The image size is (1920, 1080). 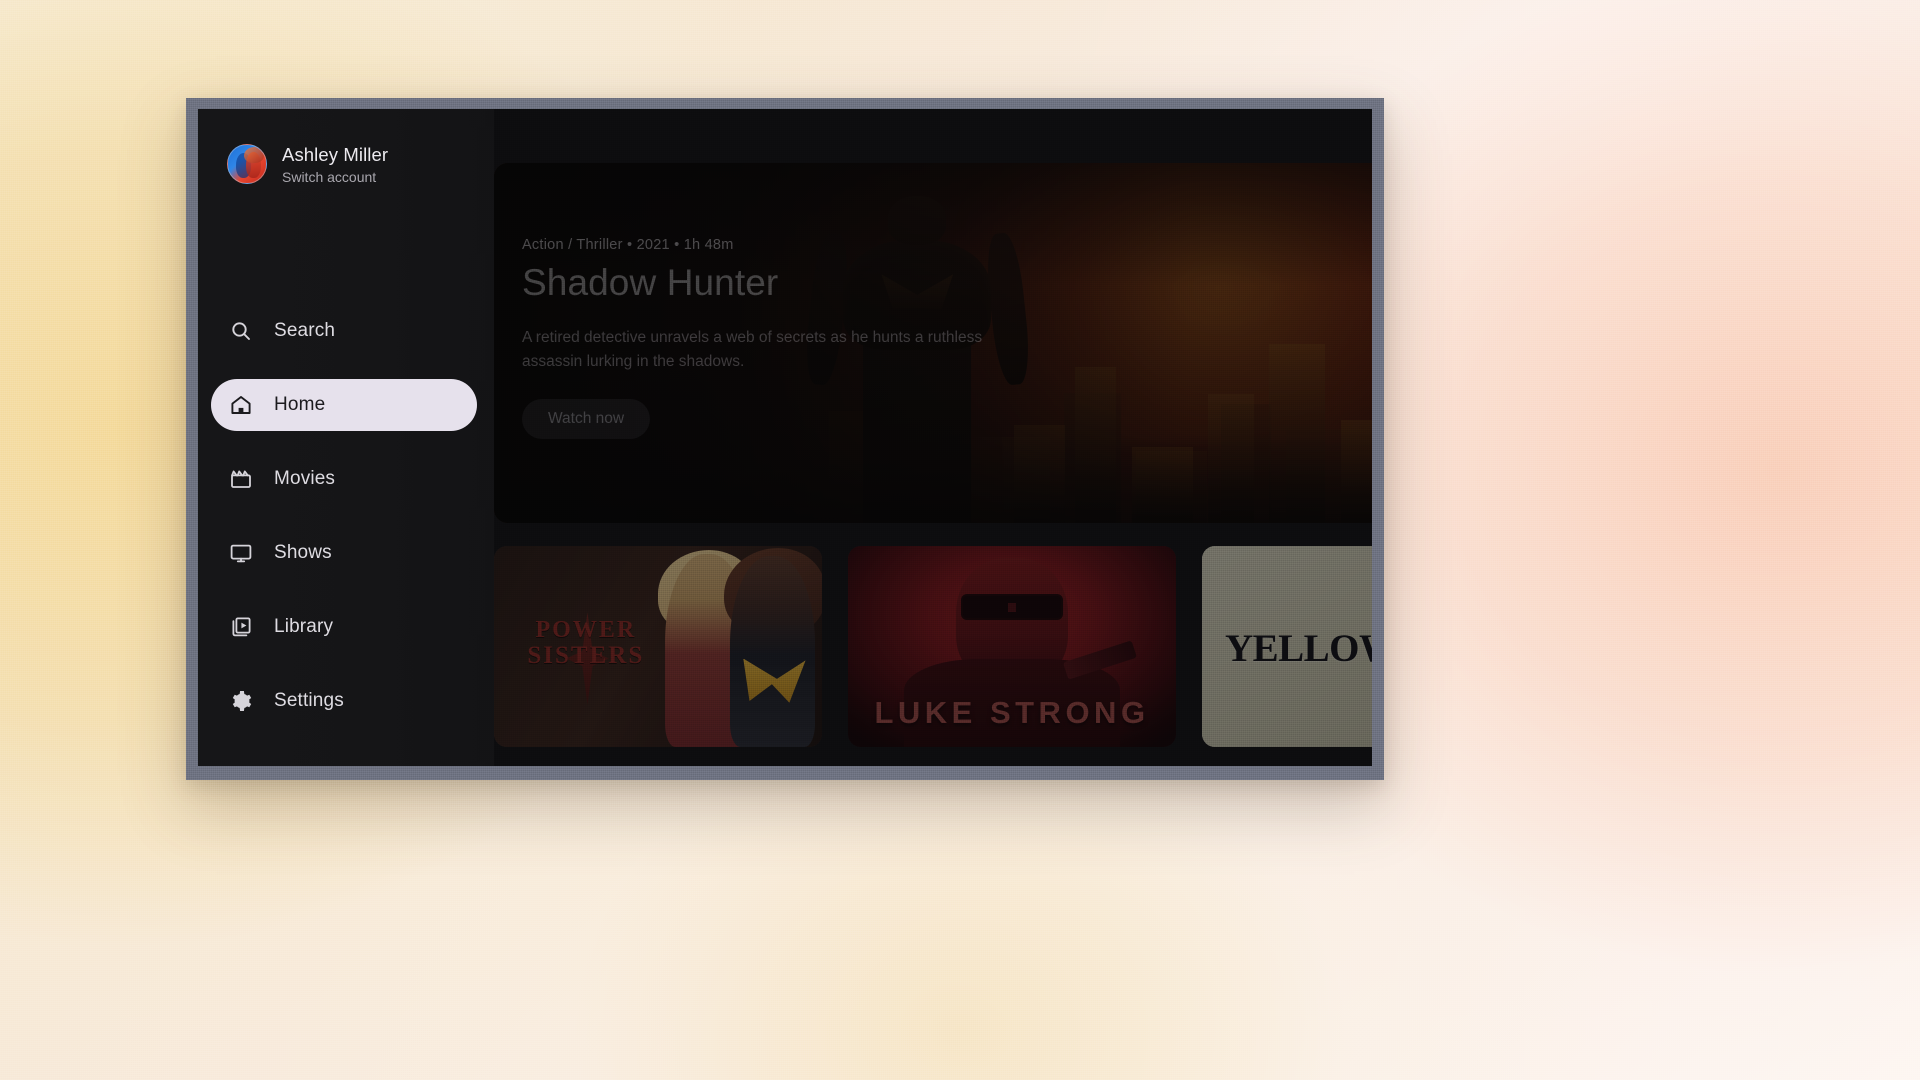 I want to click on avatar, so click(x=247, y=164).